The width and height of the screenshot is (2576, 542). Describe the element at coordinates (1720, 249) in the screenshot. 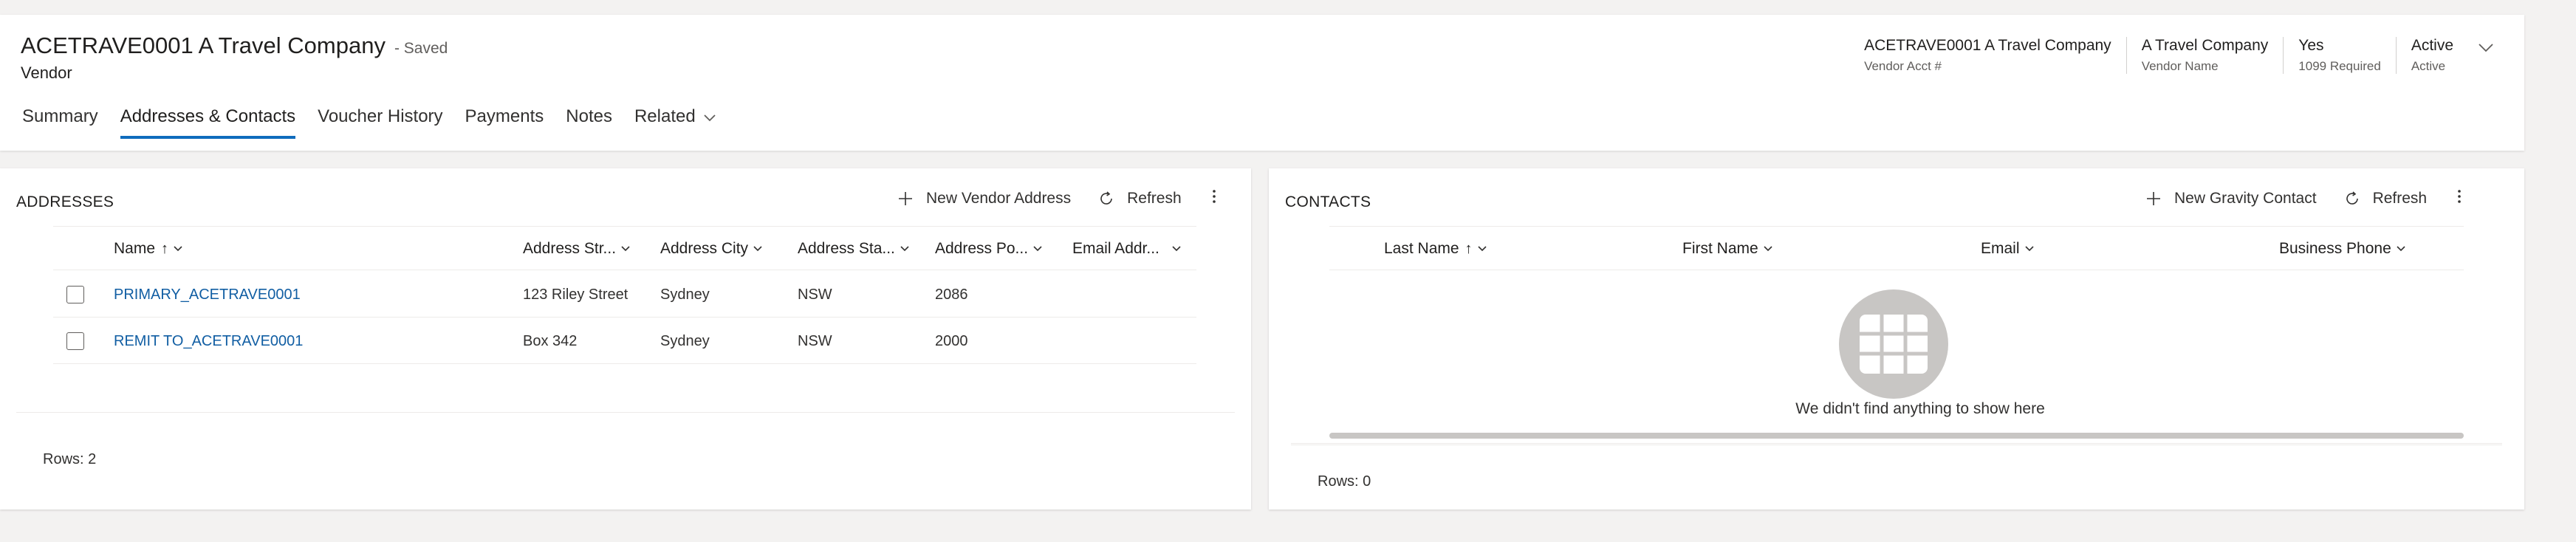

I see `column-label: First Name` at that location.